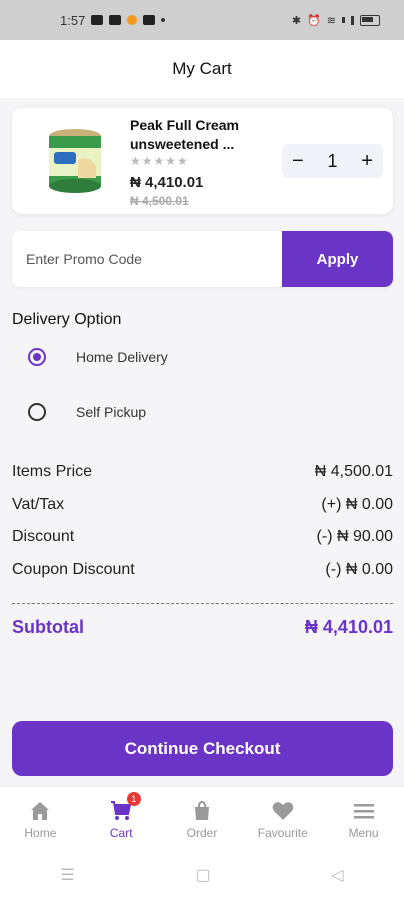 The width and height of the screenshot is (404, 900). I want to click on nav-favourite-label: Favourite, so click(282, 832).